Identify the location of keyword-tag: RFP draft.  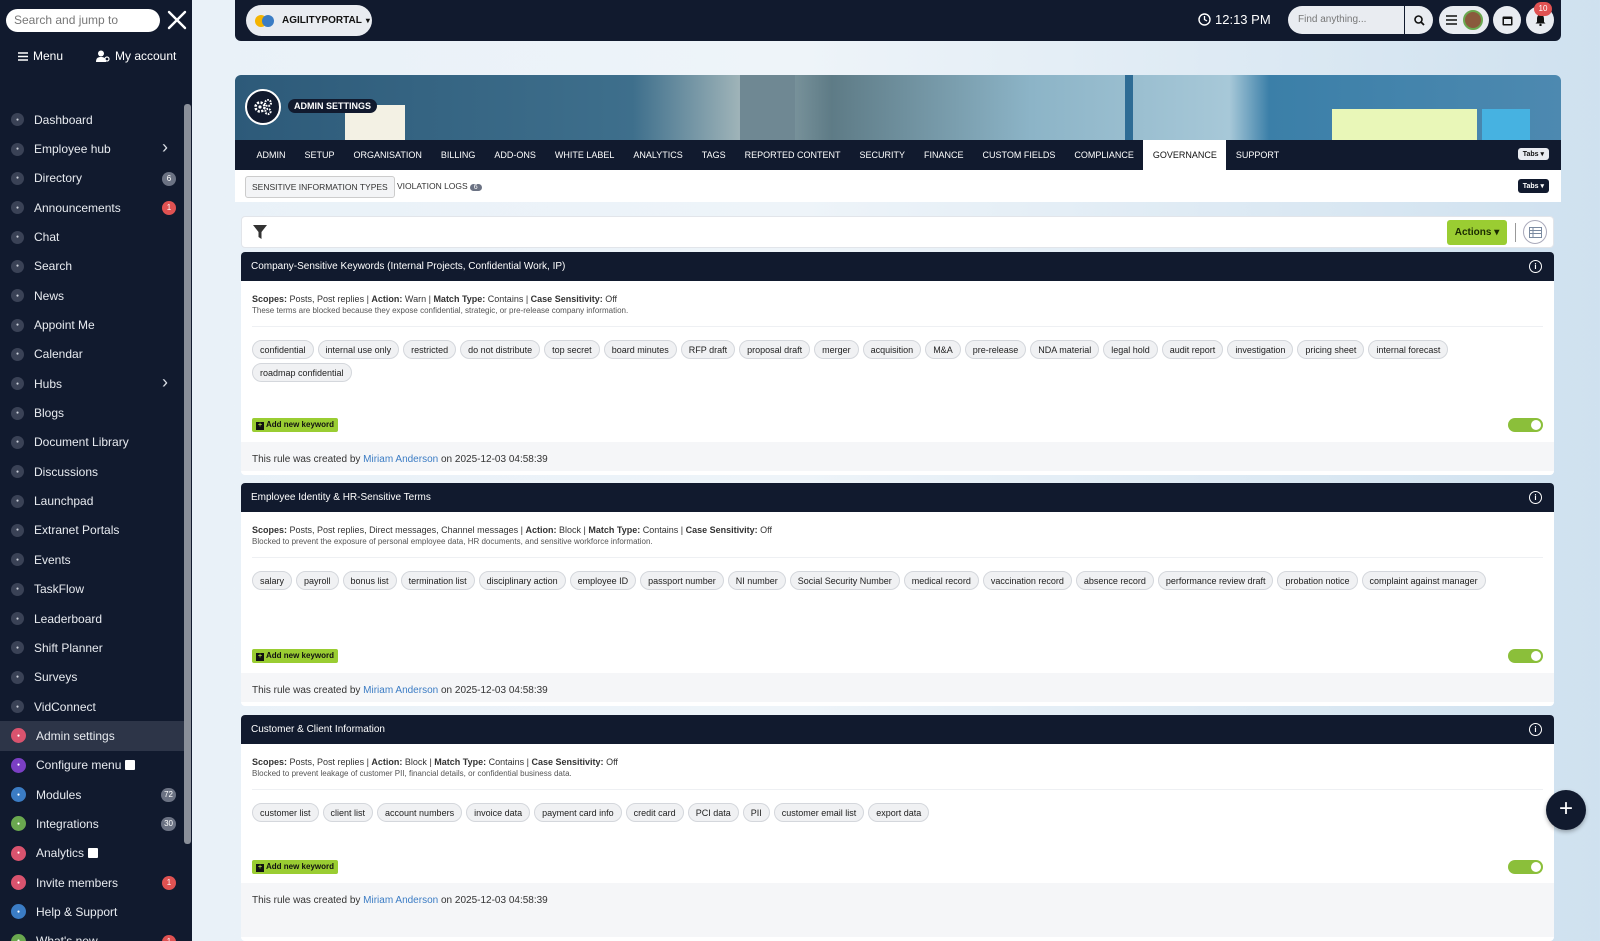
(708, 349).